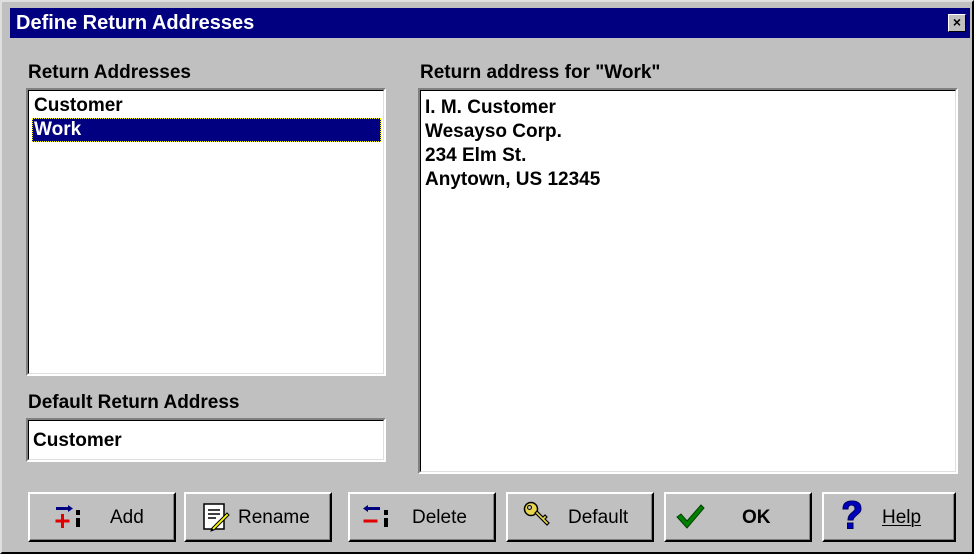 The image size is (974, 554). Describe the element at coordinates (216, 517) in the screenshot. I see `rename-icon` at that location.